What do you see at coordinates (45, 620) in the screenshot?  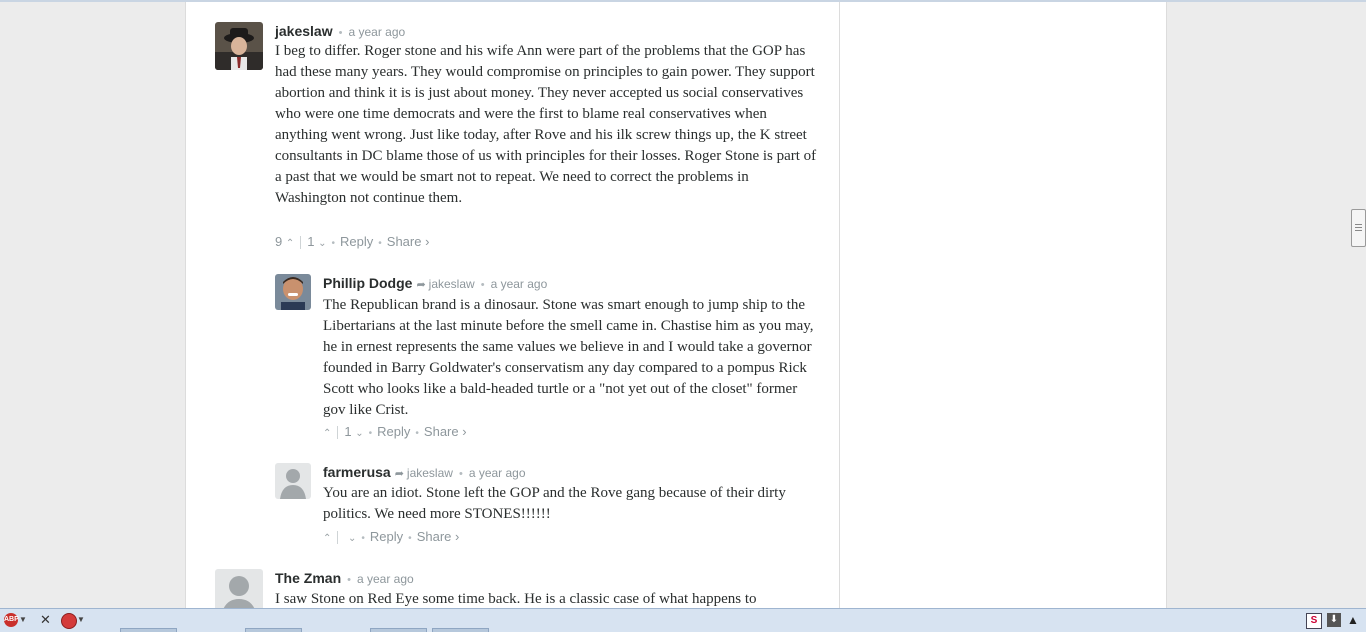 I see `close-icon: ✕` at bounding box center [45, 620].